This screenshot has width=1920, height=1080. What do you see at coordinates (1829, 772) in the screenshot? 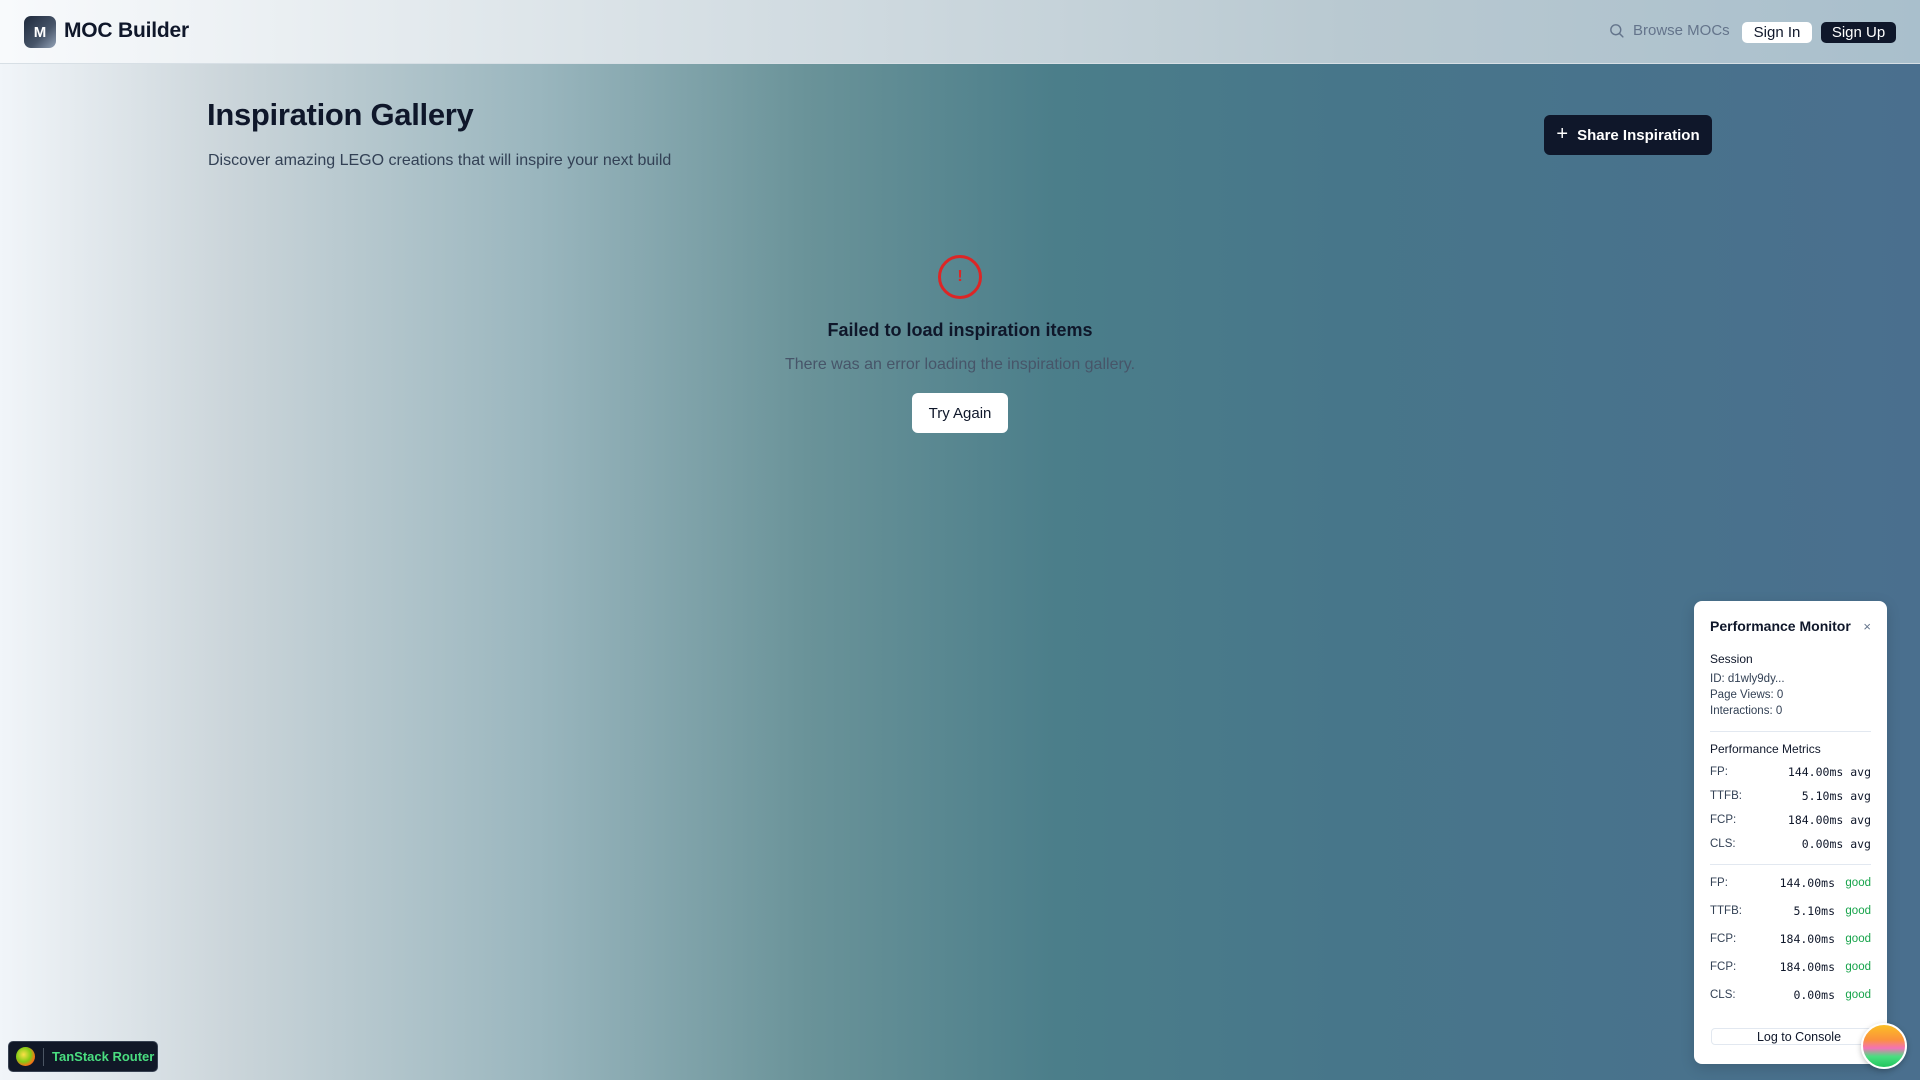
I see `metric-value: 144.00ms avg` at bounding box center [1829, 772].